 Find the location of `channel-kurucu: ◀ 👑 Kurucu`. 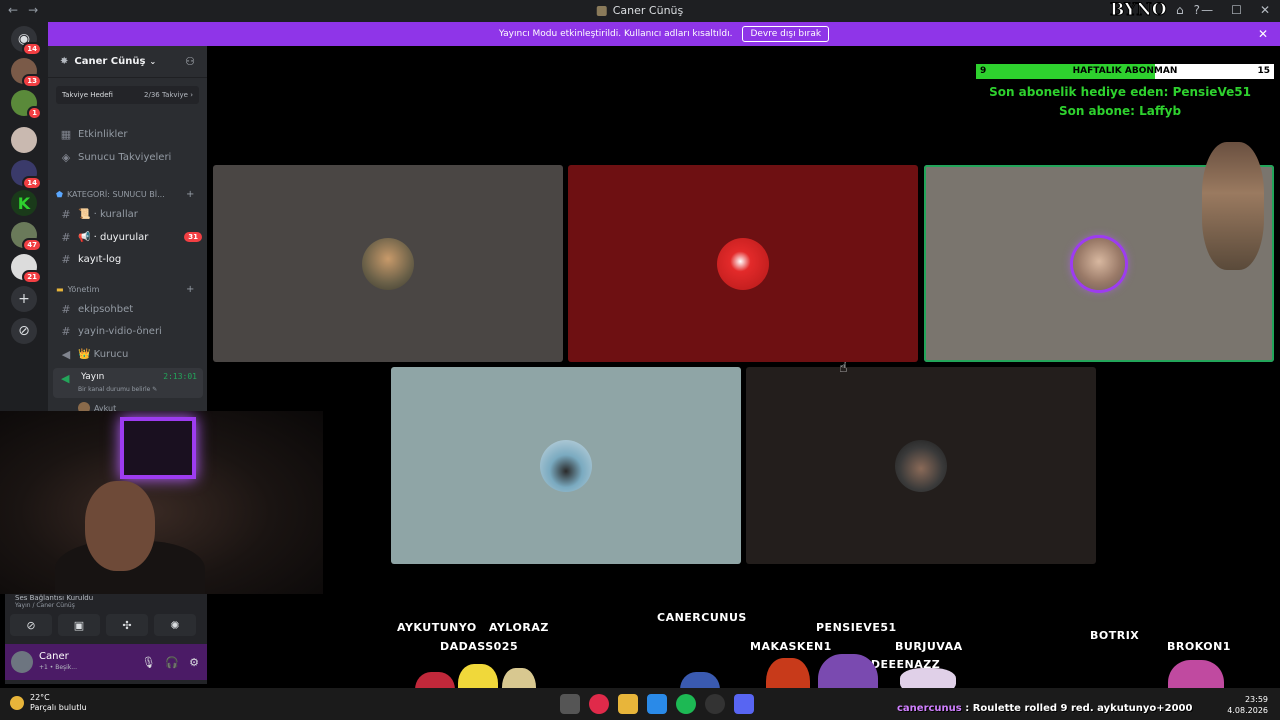

channel-kurucu: ◀ 👑 Kurucu is located at coordinates (129, 354).